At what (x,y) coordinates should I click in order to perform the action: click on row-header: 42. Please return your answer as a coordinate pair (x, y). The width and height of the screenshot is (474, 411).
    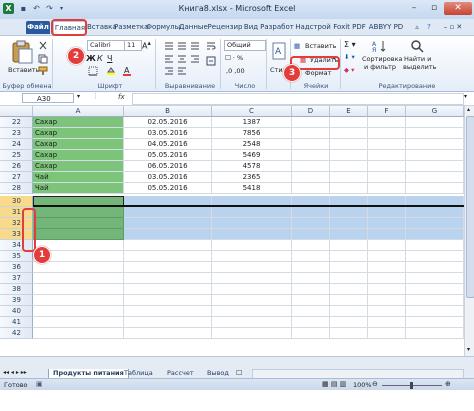
    Looking at the image, I should click on (16, 333).